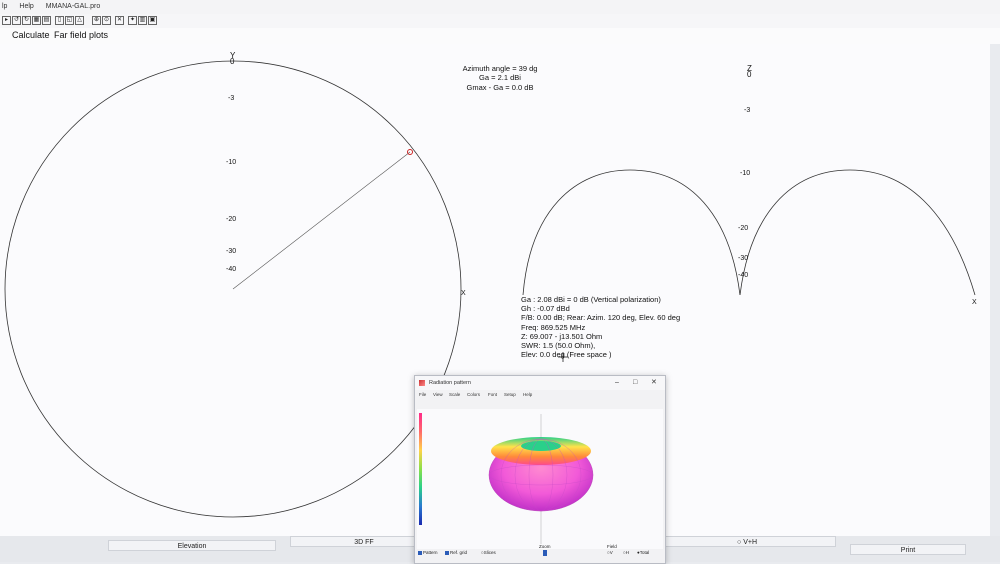  I want to click on zoom-label: Zoom, so click(545, 546).